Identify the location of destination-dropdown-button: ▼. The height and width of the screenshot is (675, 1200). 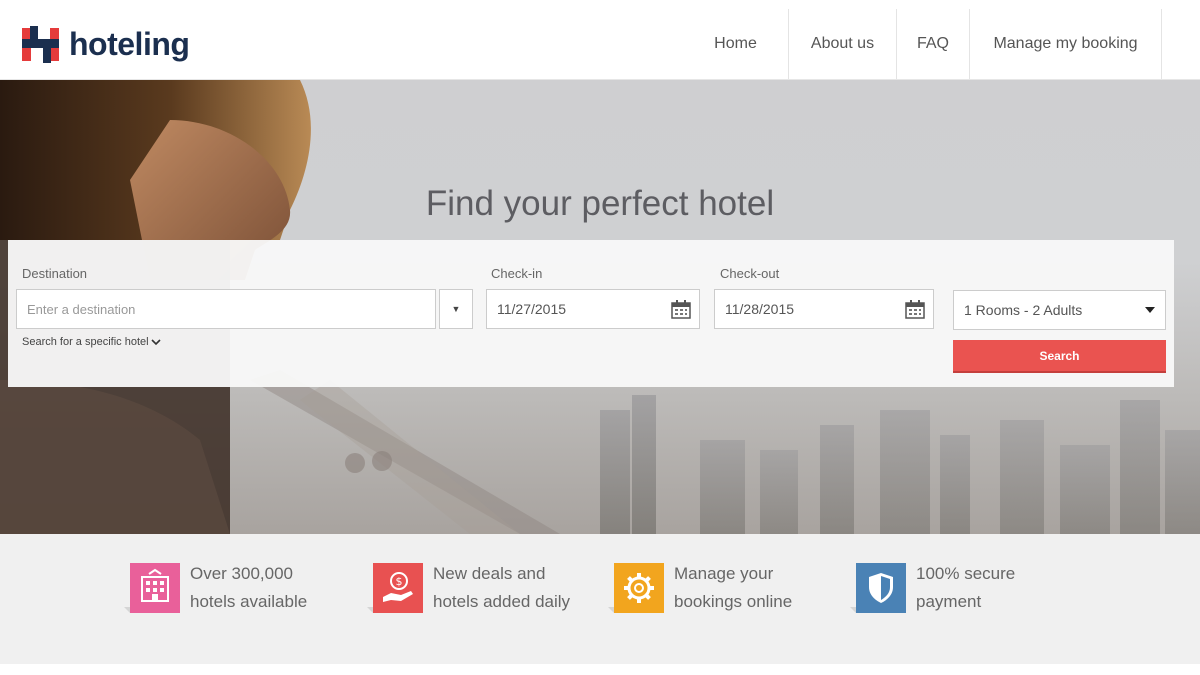
(456, 309).